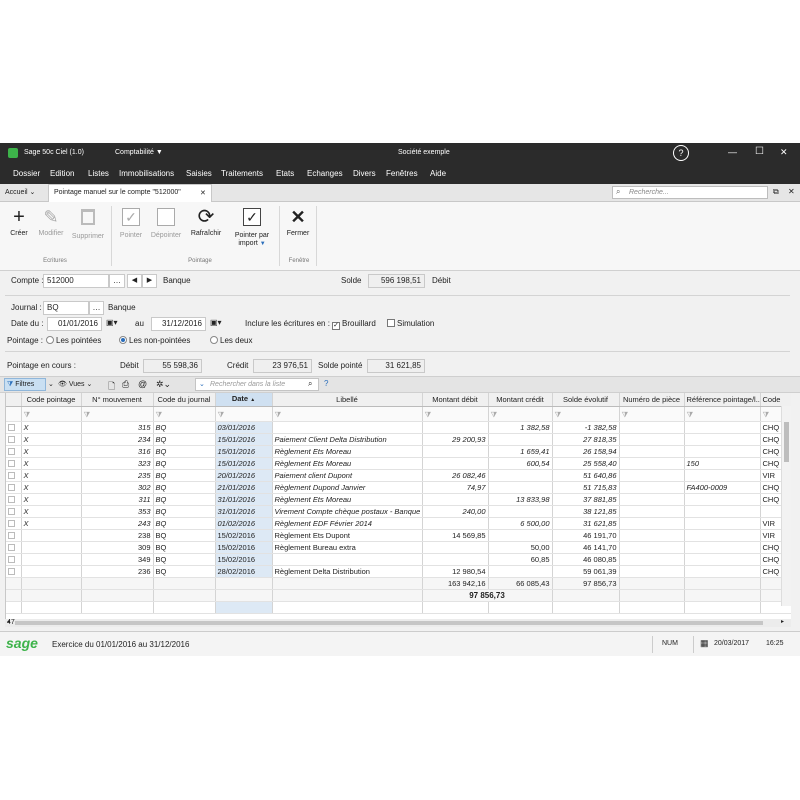 The height and width of the screenshot is (800, 800). What do you see at coordinates (398, 559) in the screenshot?
I see `table-row: 349 BQ 15/02/2016 60,85 46 080,85 CHQ` at bounding box center [398, 559].